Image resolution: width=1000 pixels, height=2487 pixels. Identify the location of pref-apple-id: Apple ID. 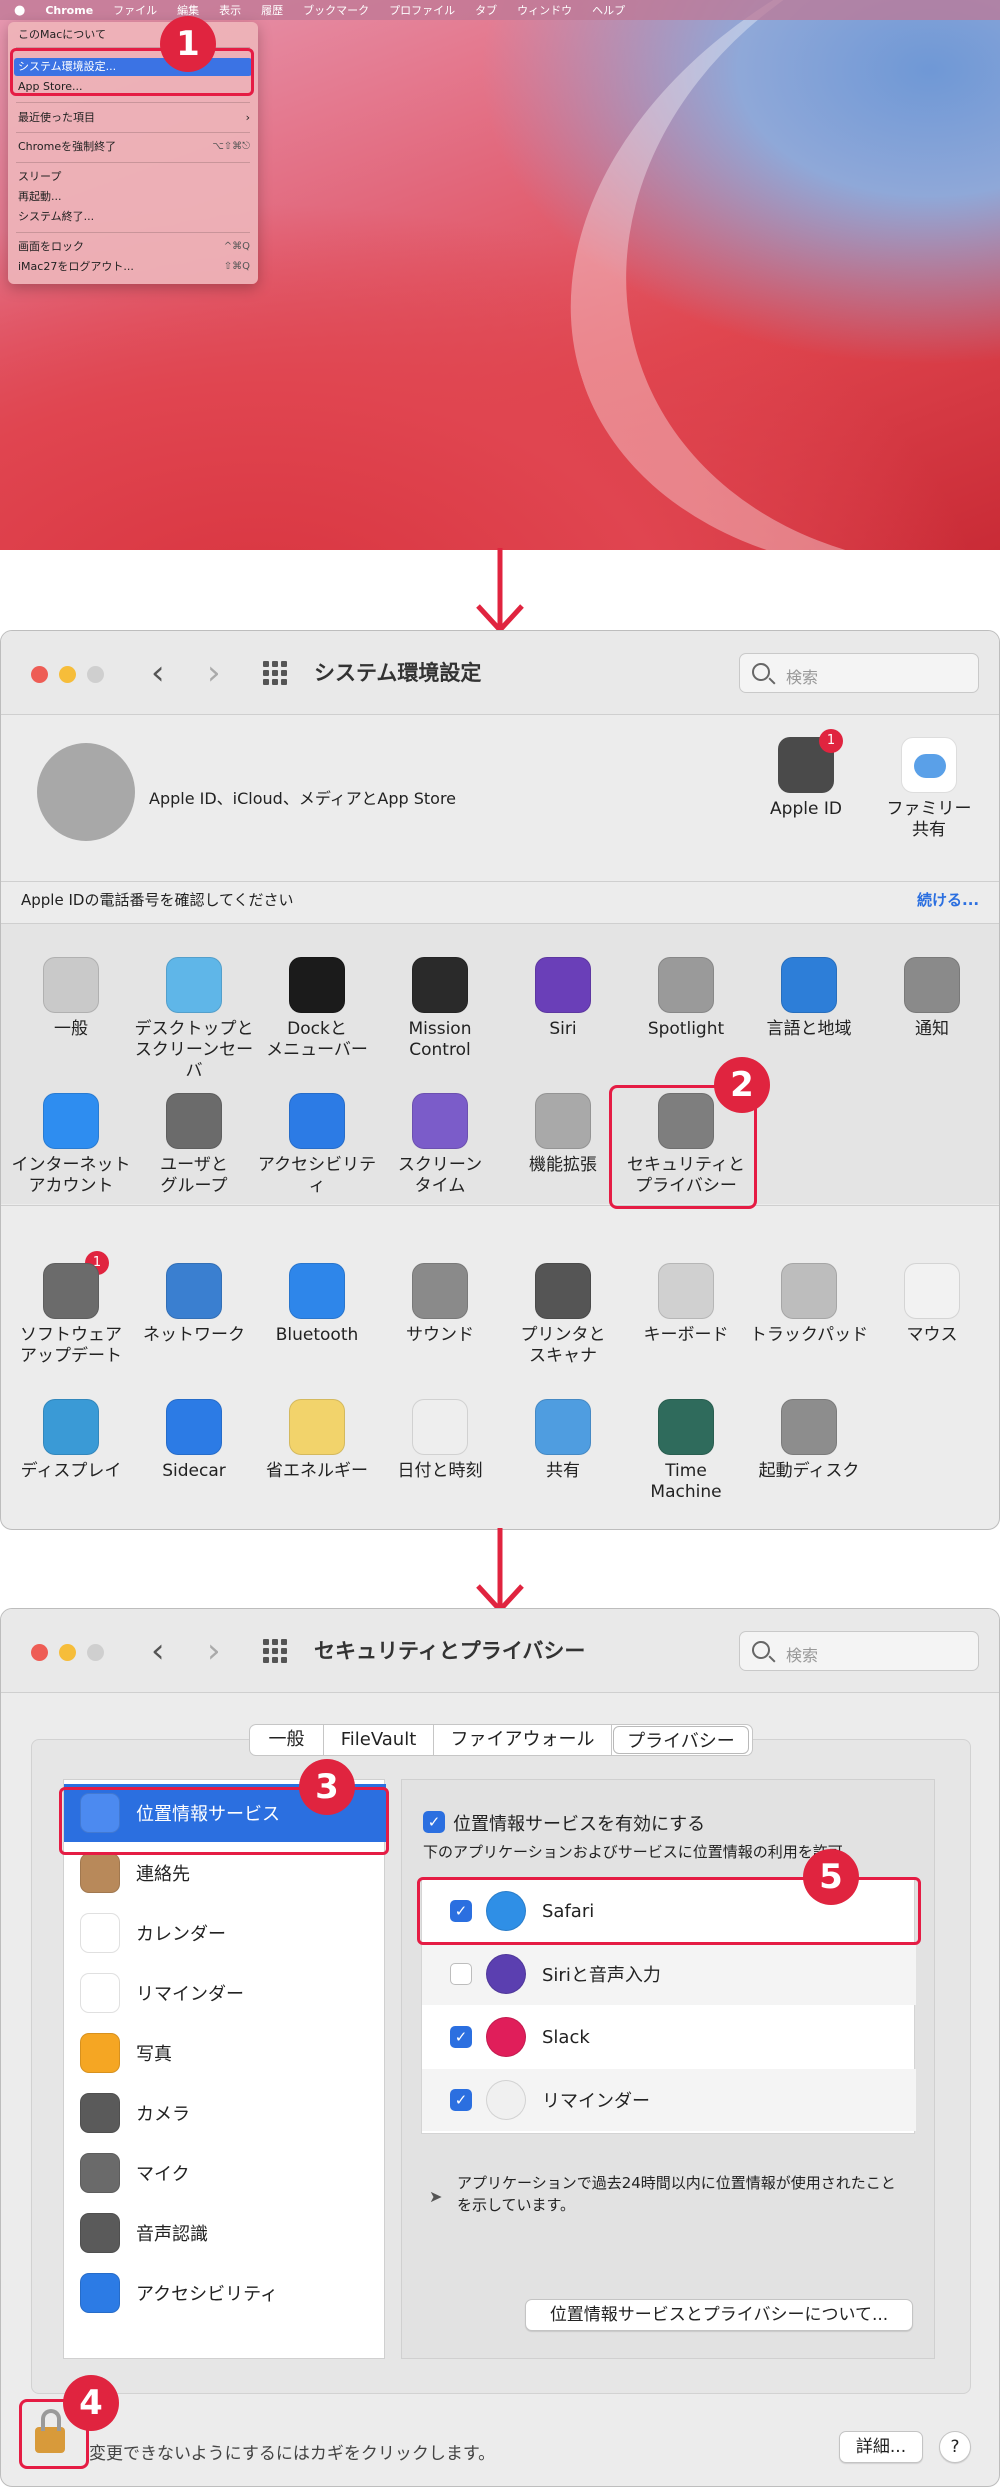
(806, 778).